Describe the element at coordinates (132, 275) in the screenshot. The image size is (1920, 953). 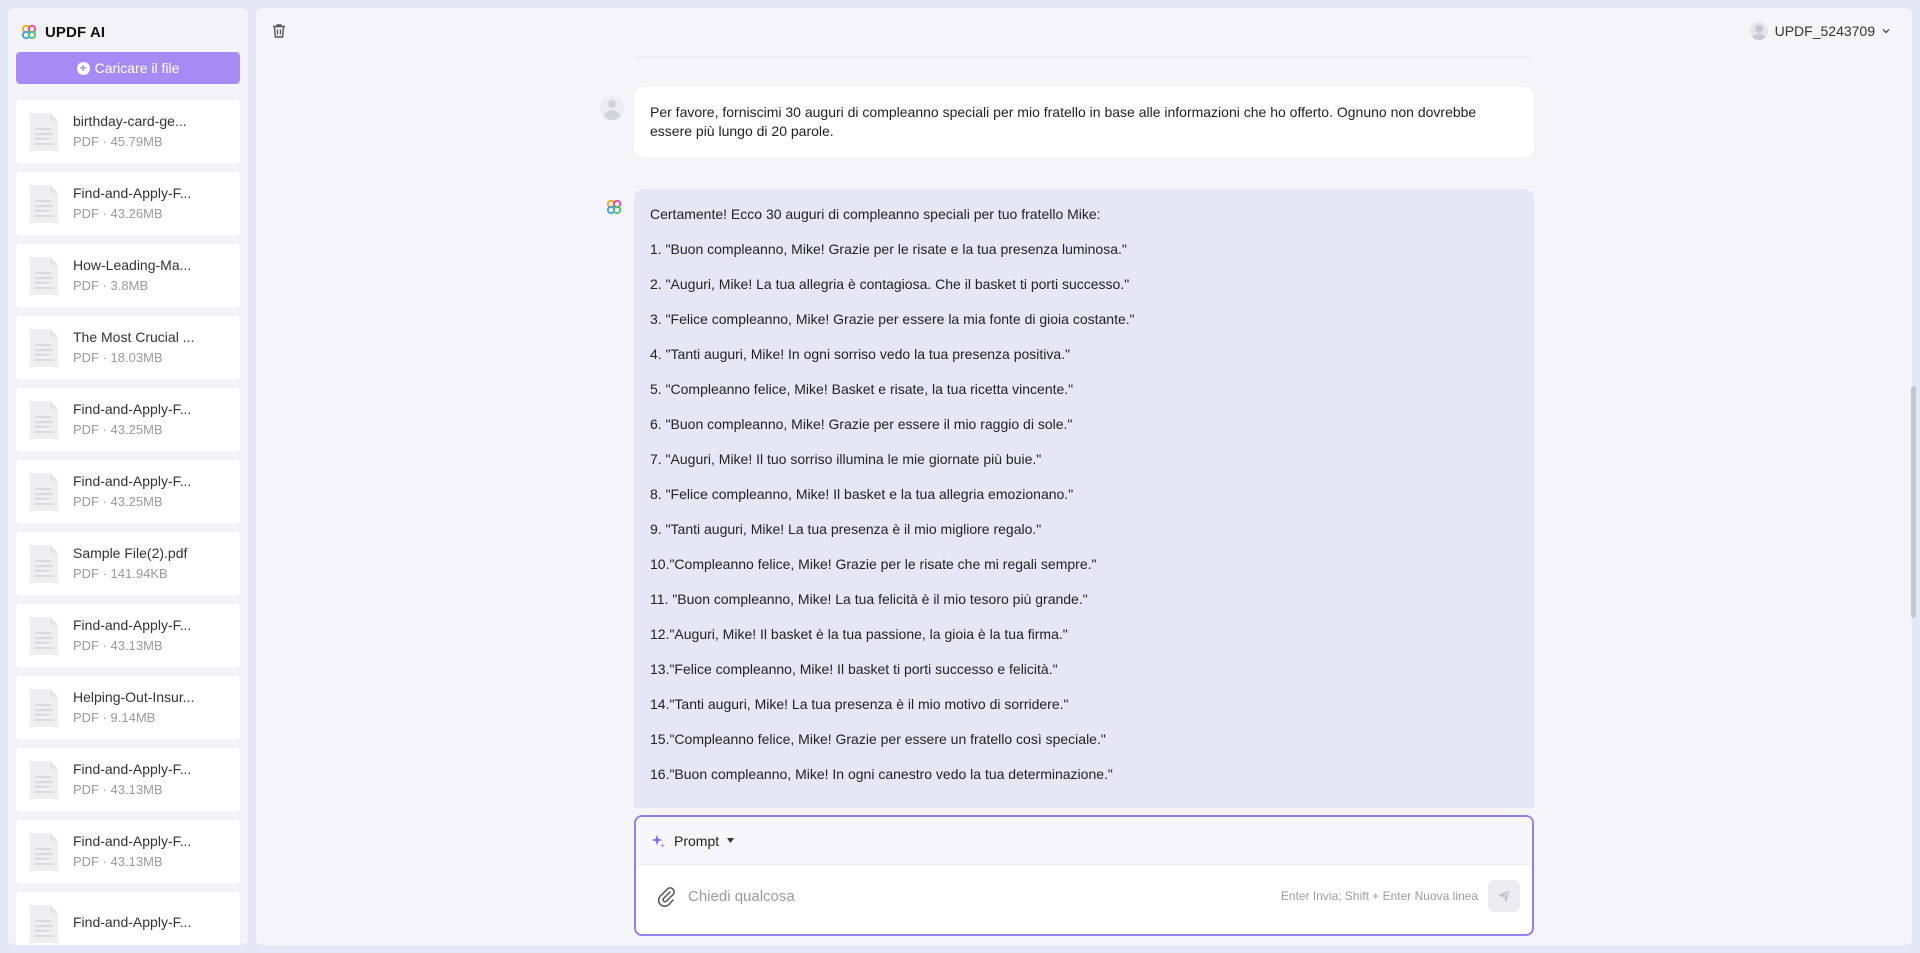
I see `file-meta: How-Leading-Ma... PDF · 3.8MB` at that location.